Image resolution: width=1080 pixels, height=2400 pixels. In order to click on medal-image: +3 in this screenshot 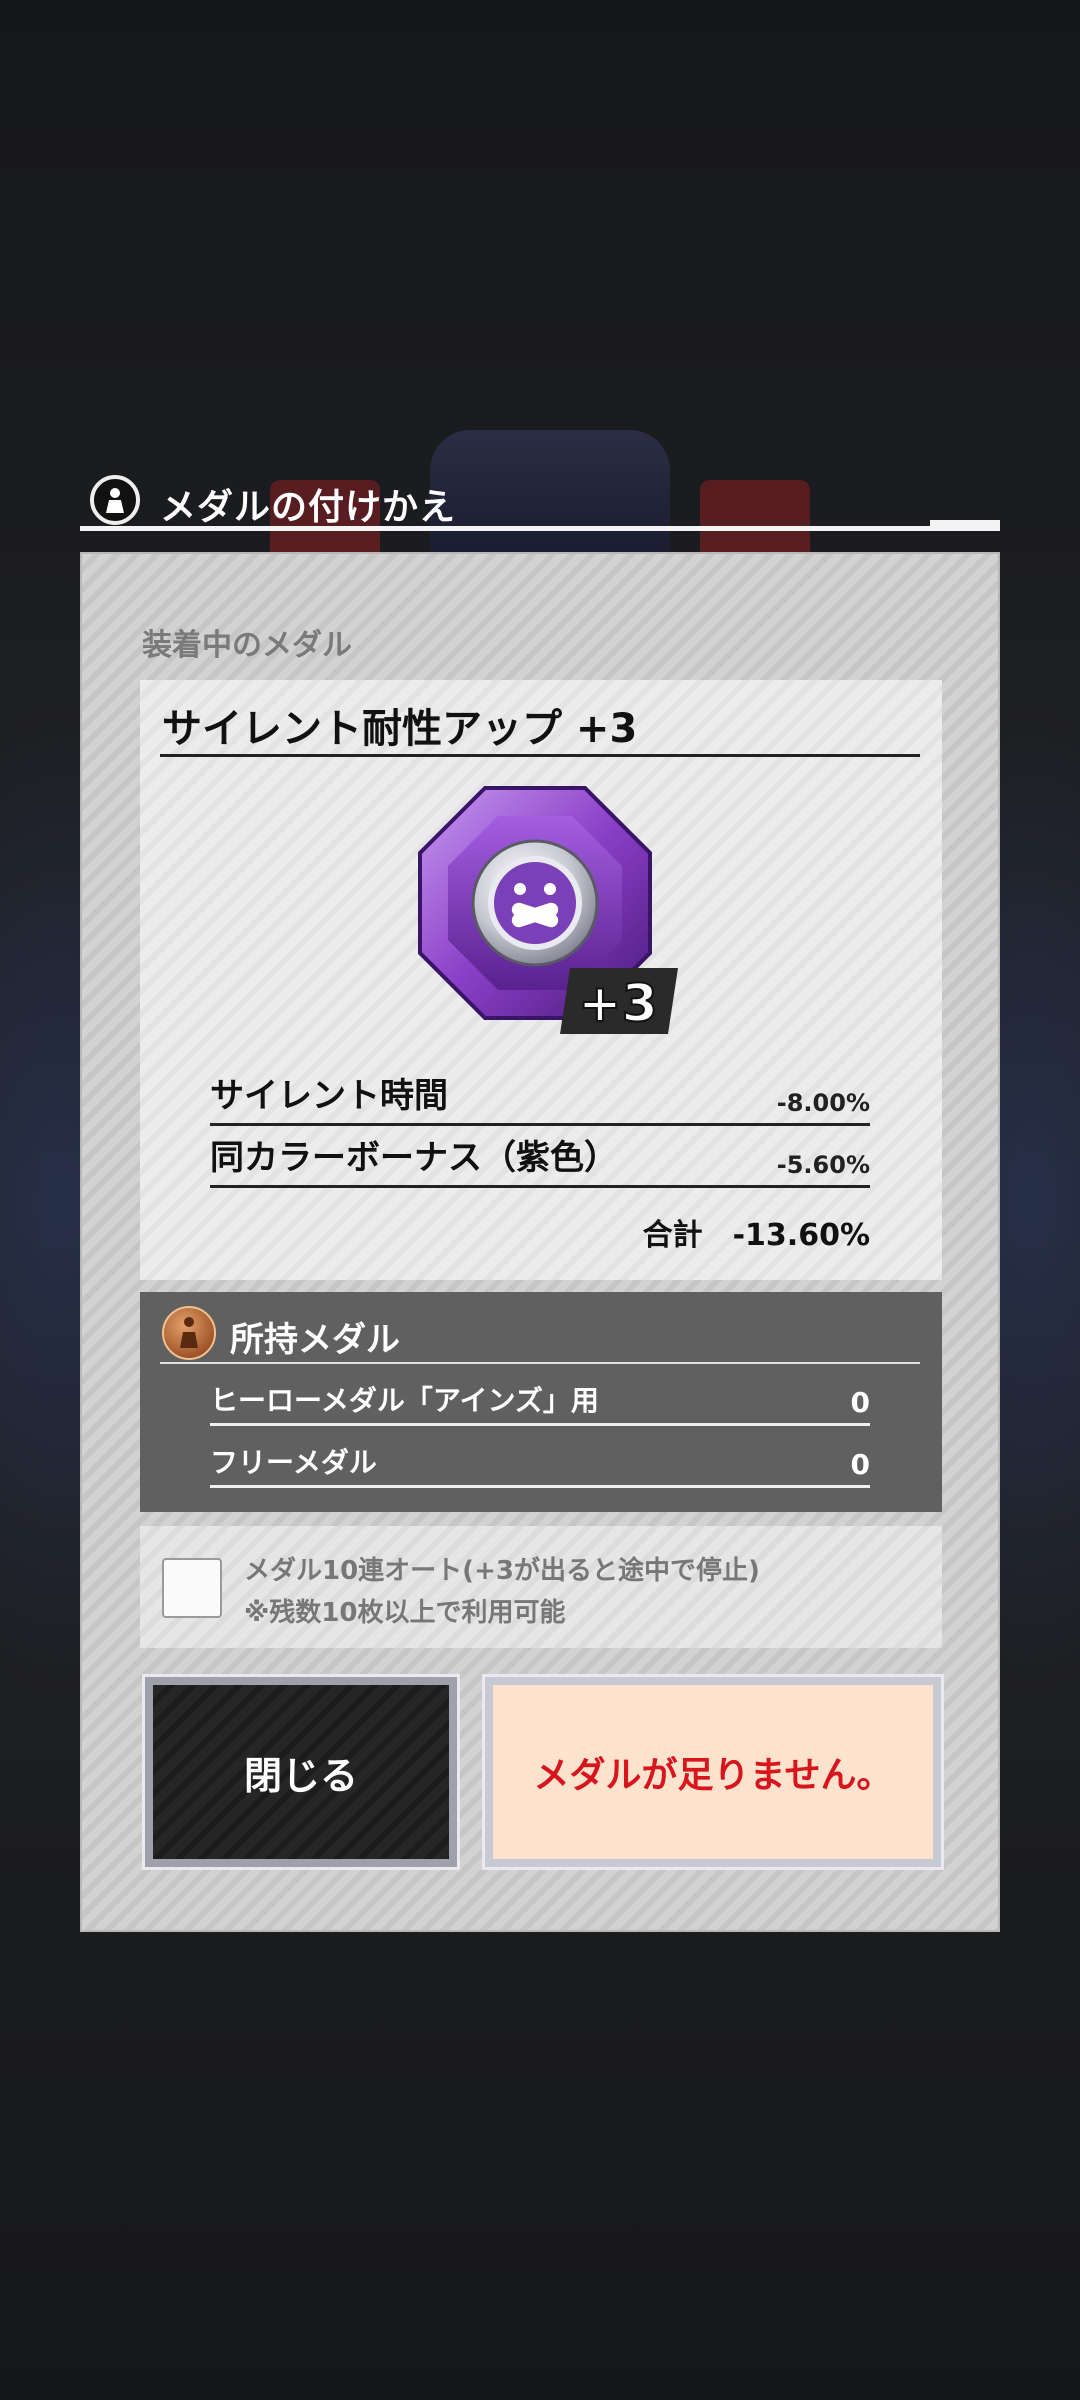, I will do `click(550, 906)`.